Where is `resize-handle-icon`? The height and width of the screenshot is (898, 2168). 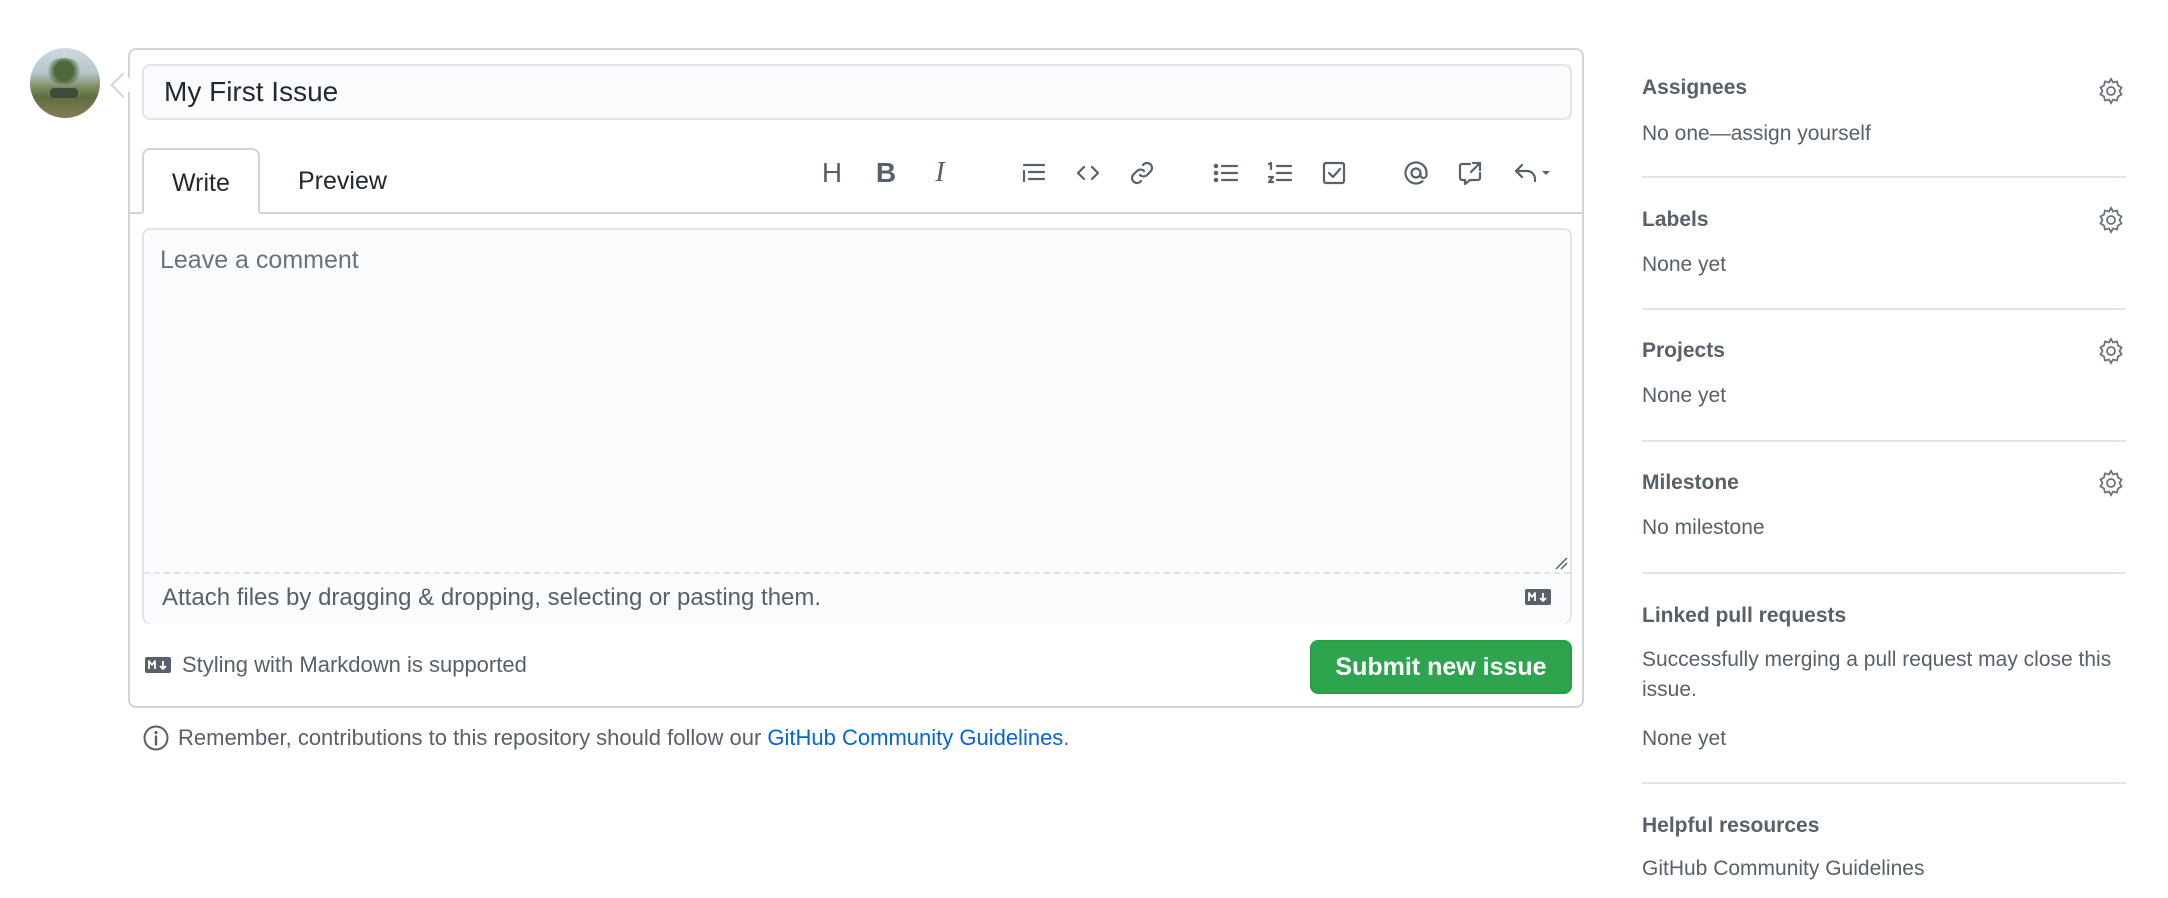 resize-handle-icon is located at coordinates (1560, 562).